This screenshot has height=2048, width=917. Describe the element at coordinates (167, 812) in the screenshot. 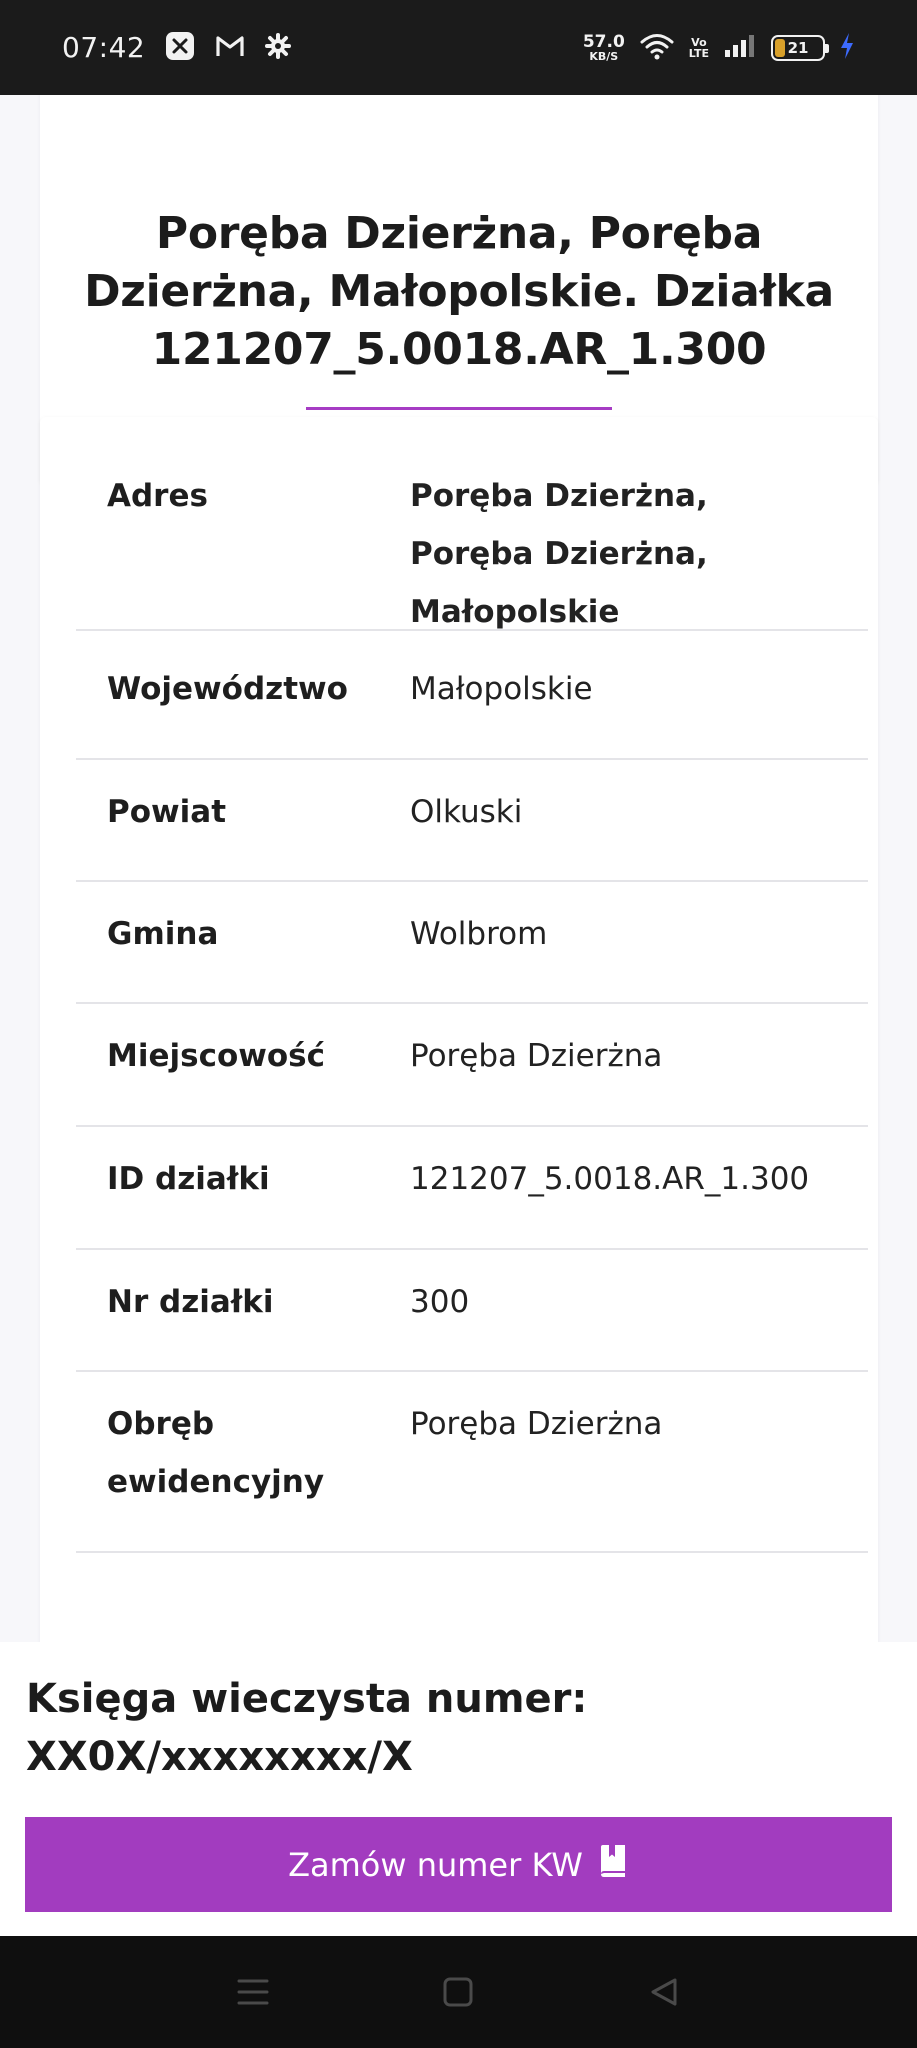

I see `detail-label: Powiat` at that location.